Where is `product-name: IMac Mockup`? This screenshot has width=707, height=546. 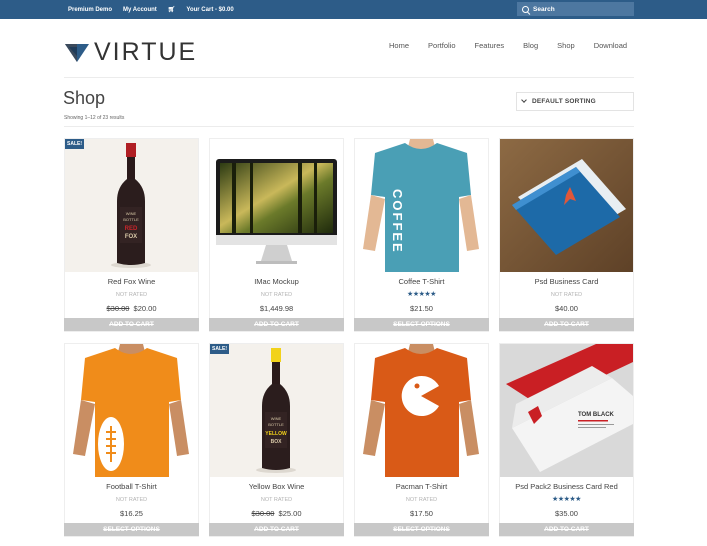
product-name: IMac Mockup is located at coordinates (276, 281).